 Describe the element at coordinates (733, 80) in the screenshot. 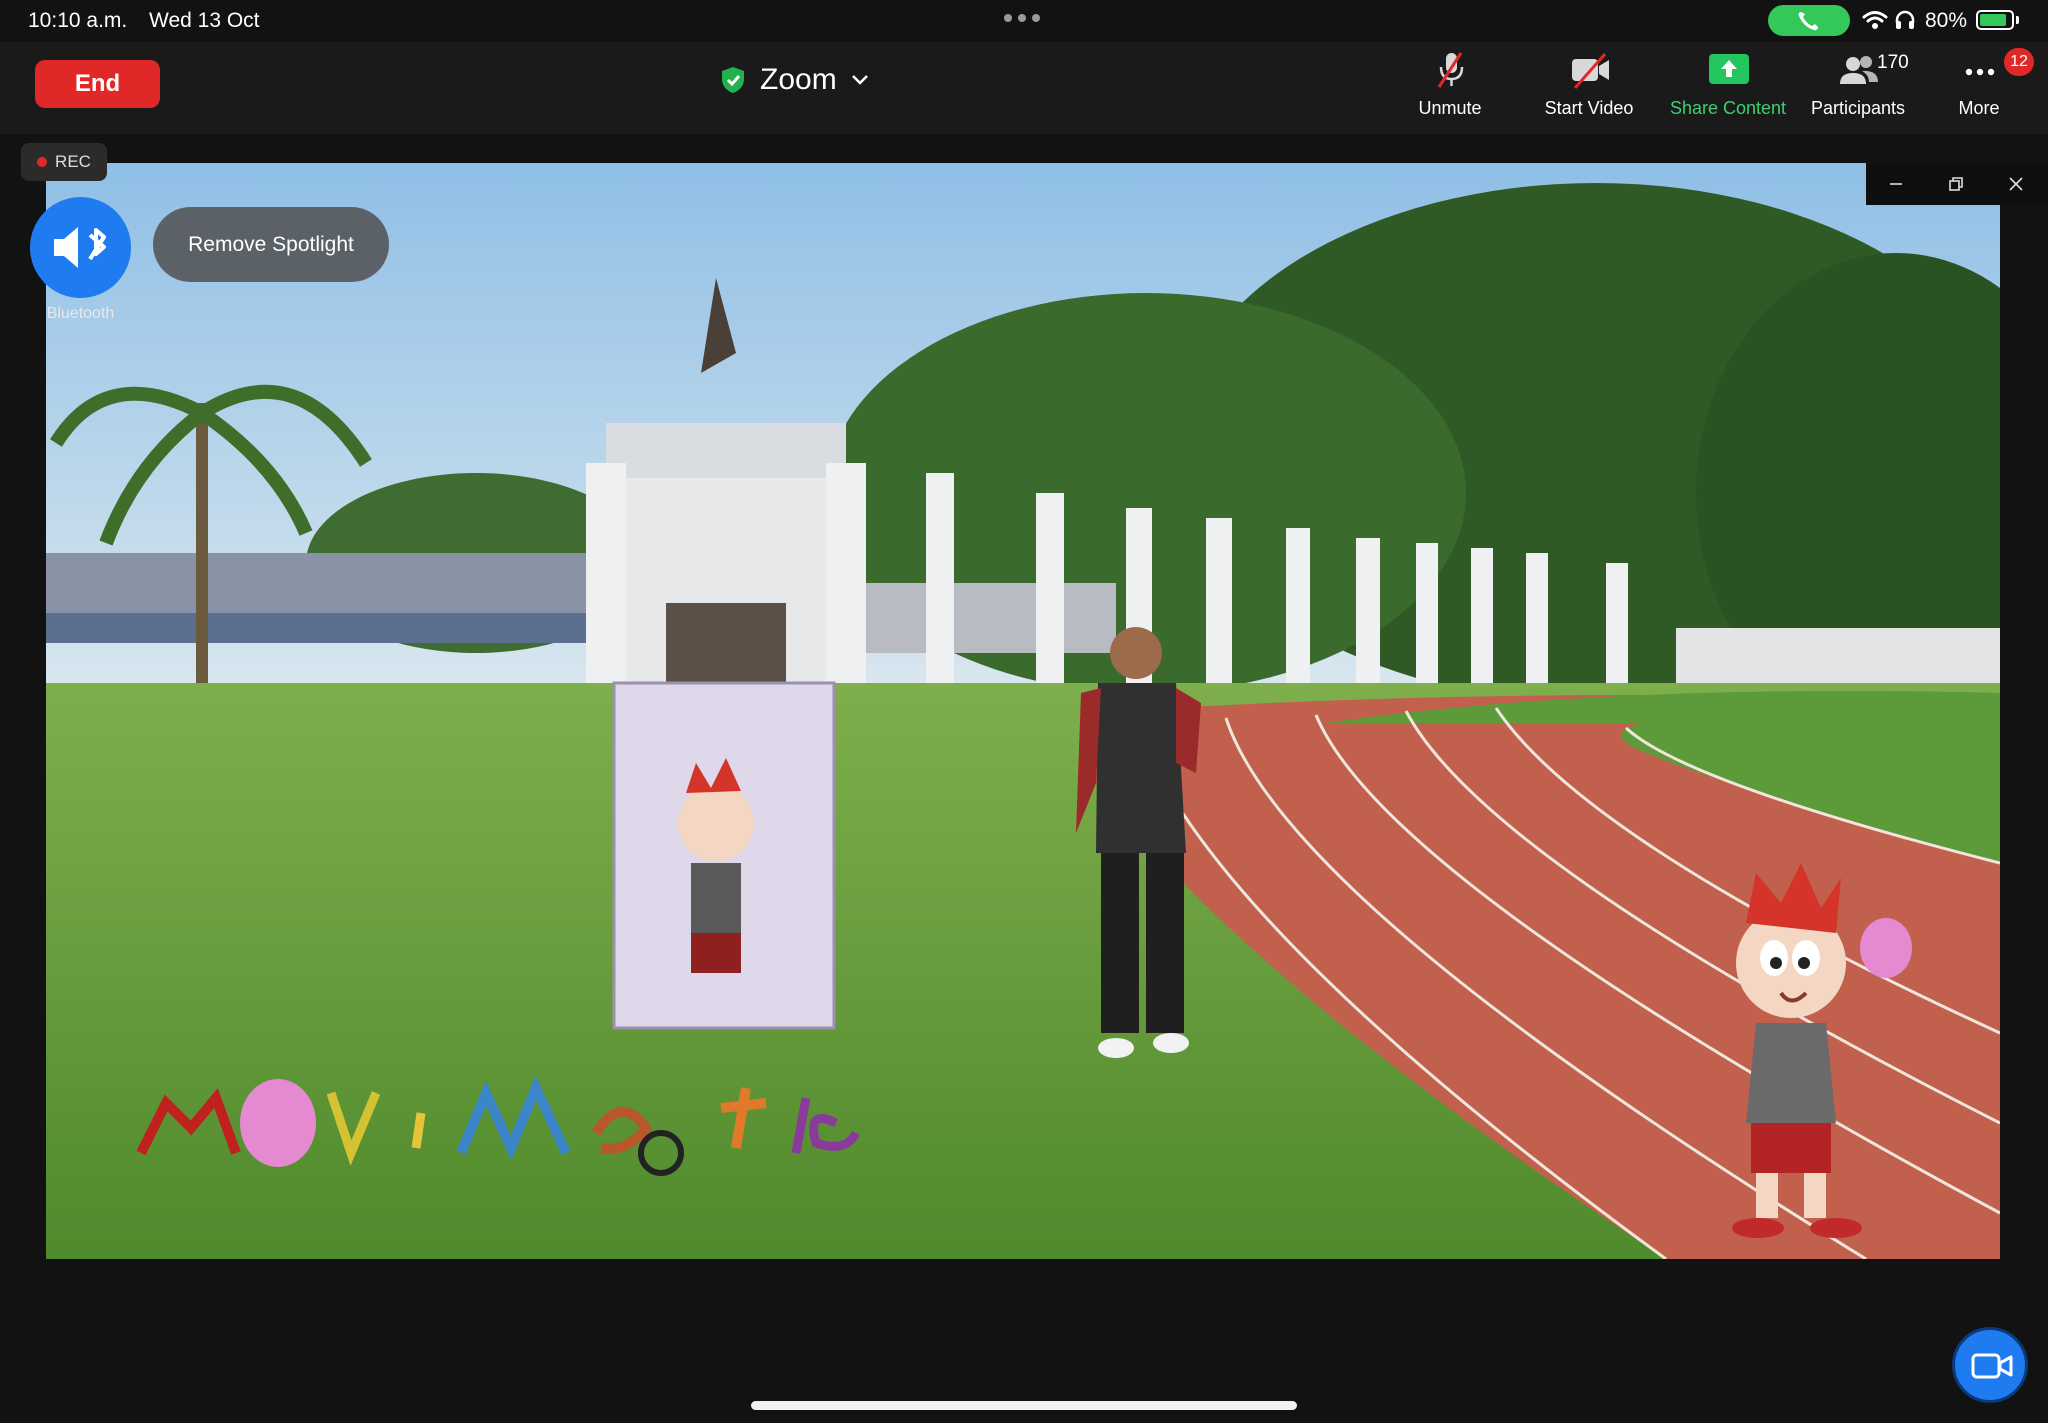

I see `shield-check-icon` at that location.